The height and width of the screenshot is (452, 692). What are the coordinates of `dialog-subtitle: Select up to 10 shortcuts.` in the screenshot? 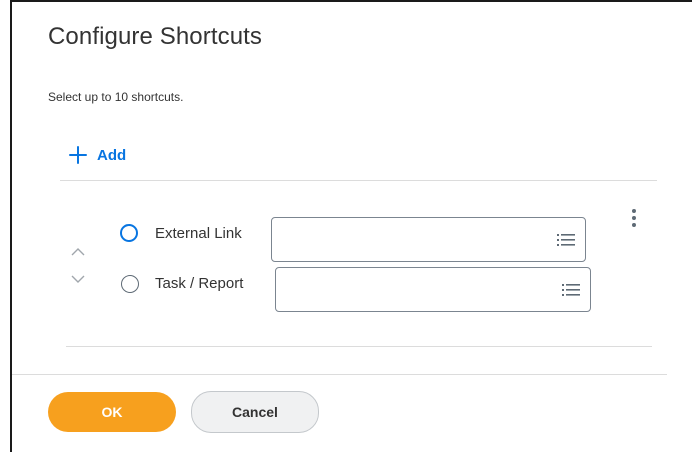 It's located at (116, 97).